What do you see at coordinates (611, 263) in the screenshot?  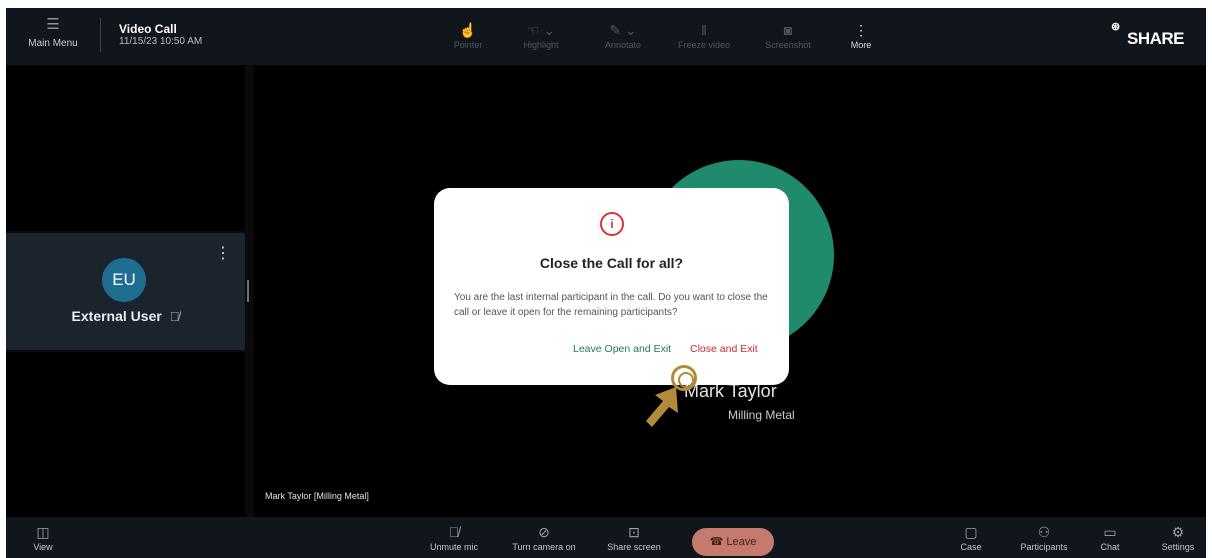 I see `dialog-title: Close the Call for all?` at bounding box center [611, 263].